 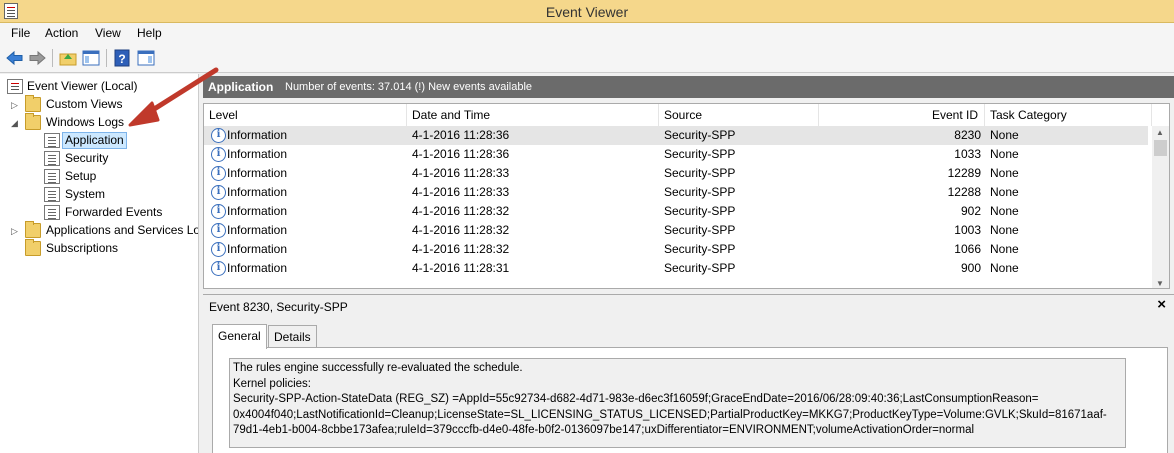 I want to click on scroll-up-icon: ▲, so click(x=1160, y=132).